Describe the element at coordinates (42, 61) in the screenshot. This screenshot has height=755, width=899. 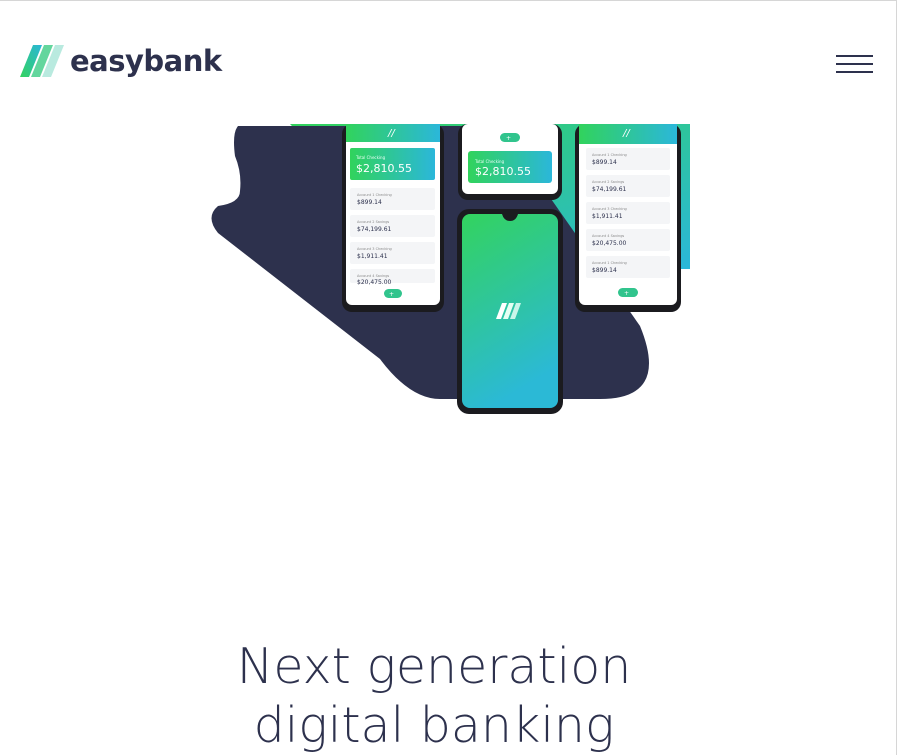
I see `easybank-stripes-logo-icon` at that location.